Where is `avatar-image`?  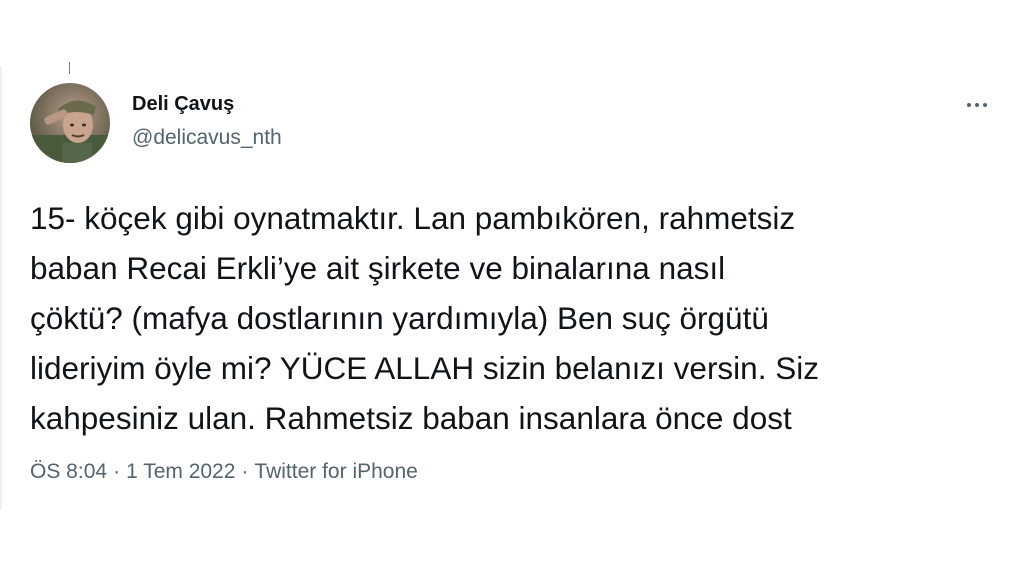 avatar-image is located at coordinates (70, 131).